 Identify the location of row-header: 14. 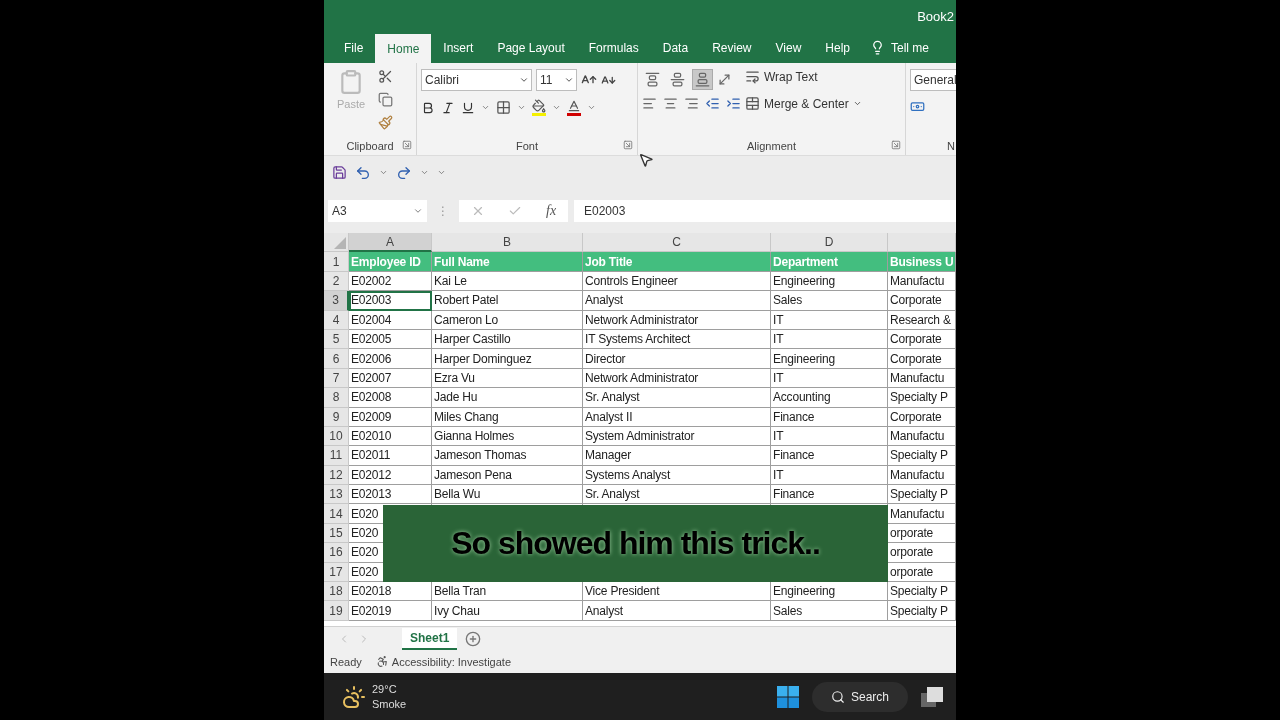
(336, 514).